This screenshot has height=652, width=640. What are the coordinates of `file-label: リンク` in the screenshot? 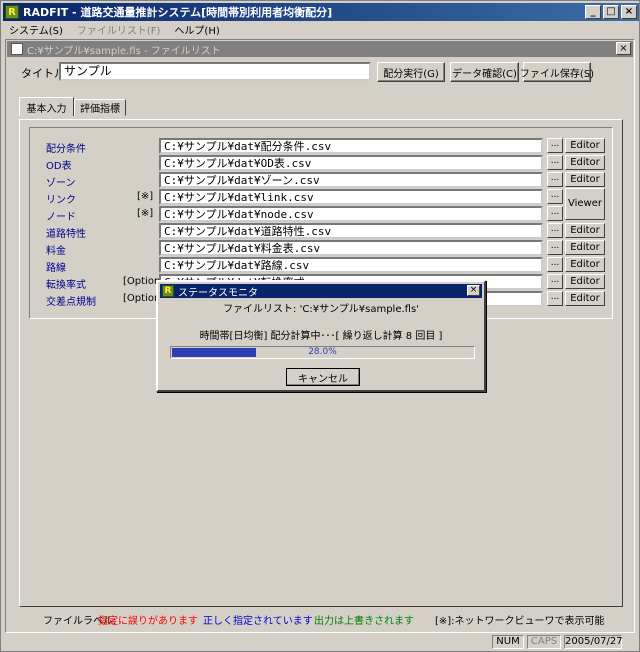 It's located at (61, 200).